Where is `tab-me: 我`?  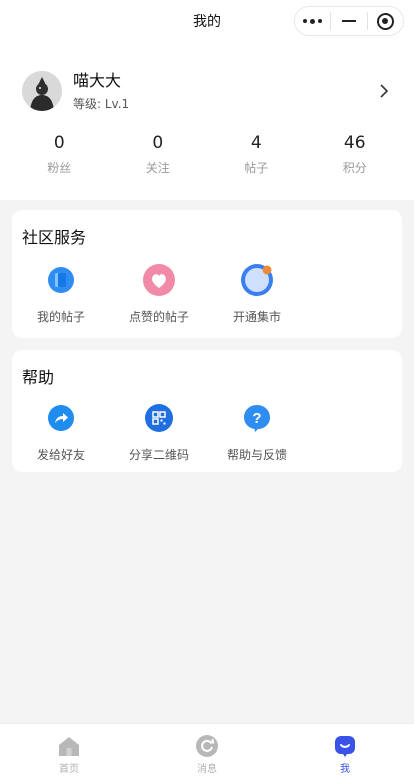 tab-me: 我 is located at coordinates (345, 752).